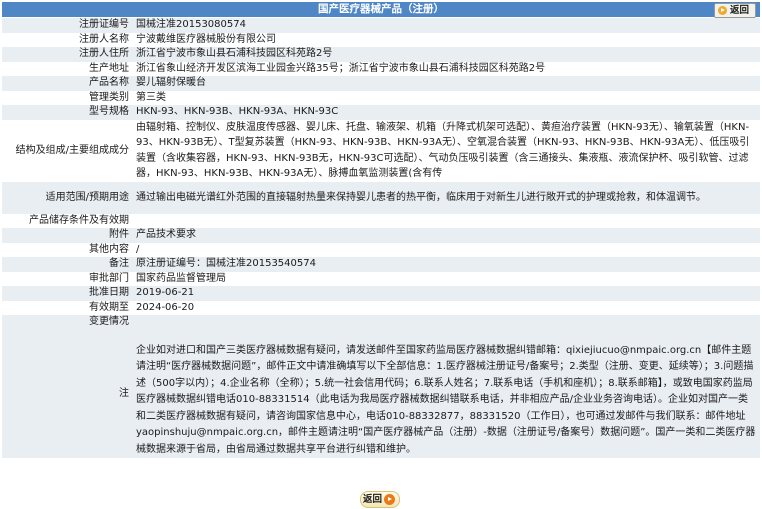 This screenshot has width=762, height=509. I want to click on field-value: 2019-06-21, so click(446, 293).